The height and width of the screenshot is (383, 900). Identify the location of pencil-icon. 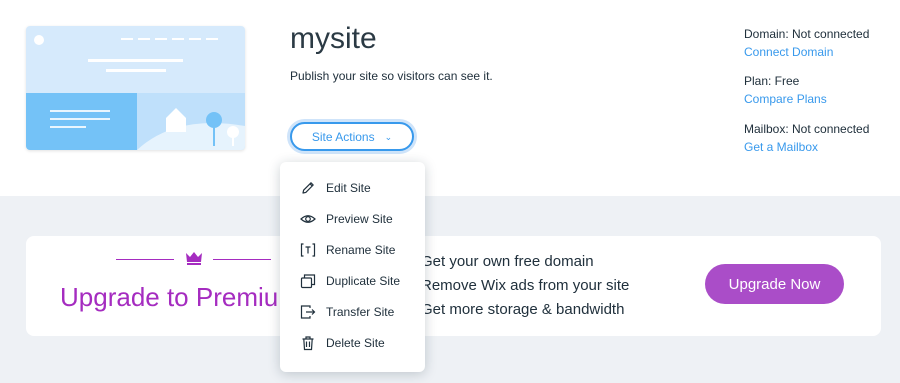
(308, 188).